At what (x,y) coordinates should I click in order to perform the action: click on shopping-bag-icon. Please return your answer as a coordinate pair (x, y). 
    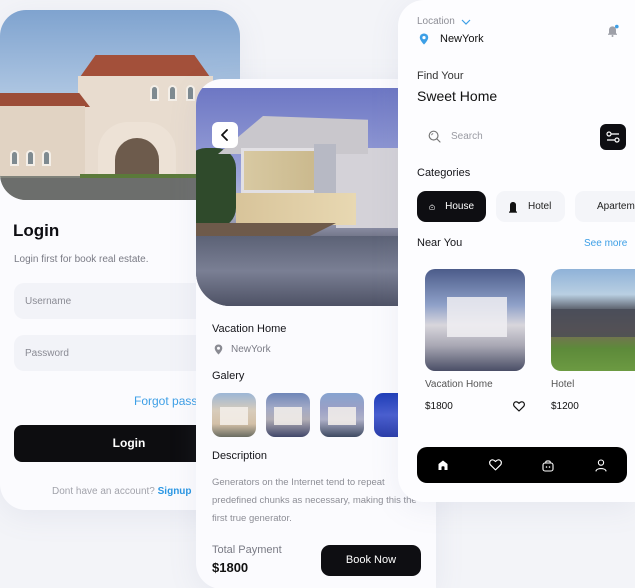
    Looking at the image, I should click on (548, 465).